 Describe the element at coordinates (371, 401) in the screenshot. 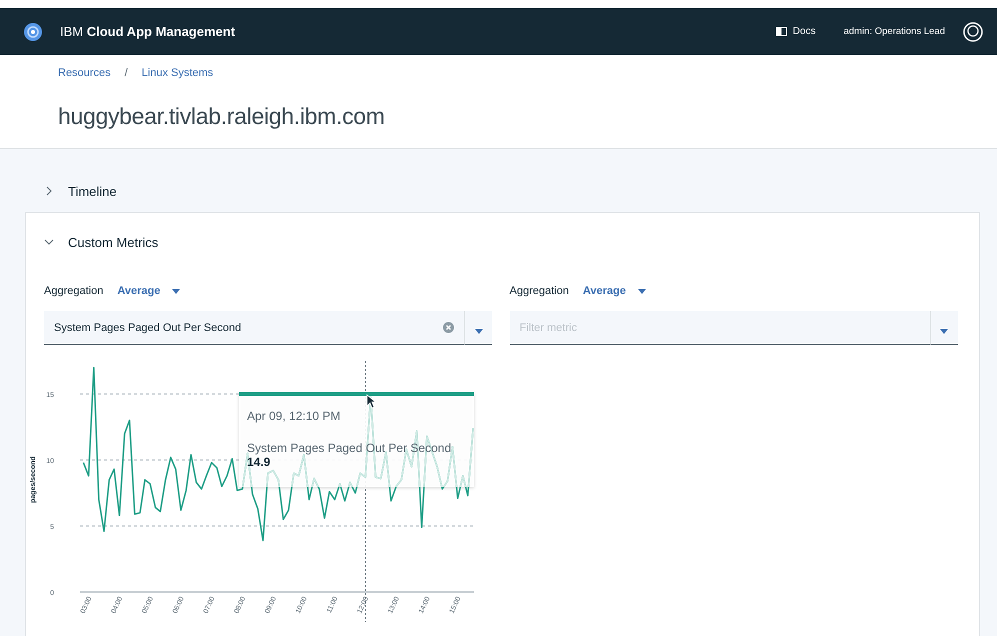

I see `pointer-icon` at that location.